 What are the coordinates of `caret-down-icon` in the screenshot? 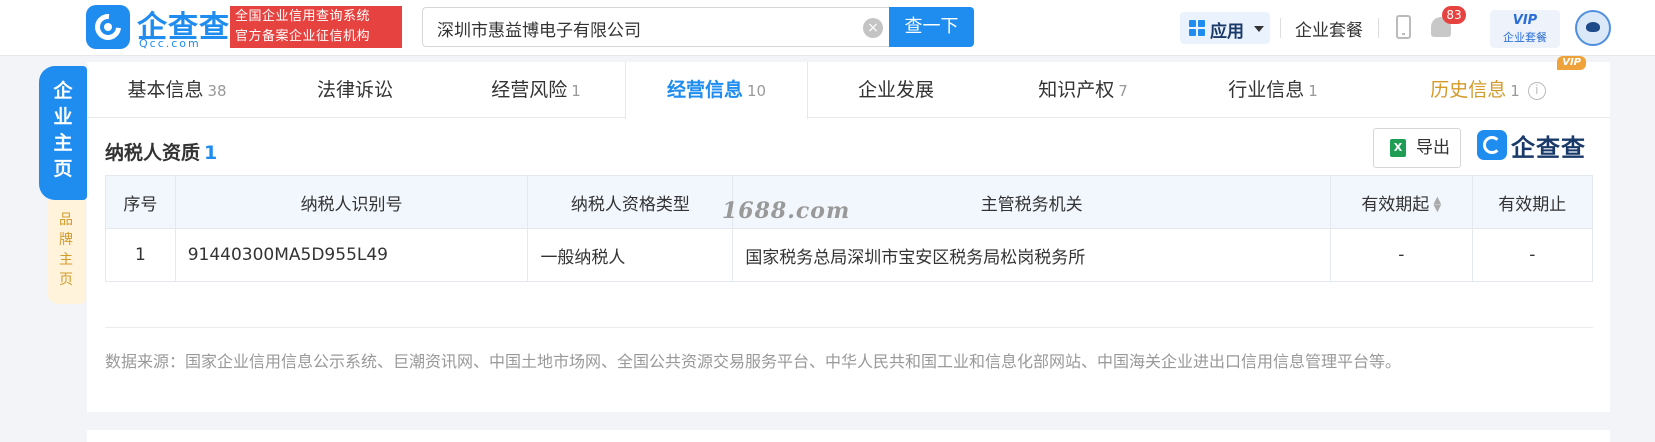 It's located at (1259, 29).